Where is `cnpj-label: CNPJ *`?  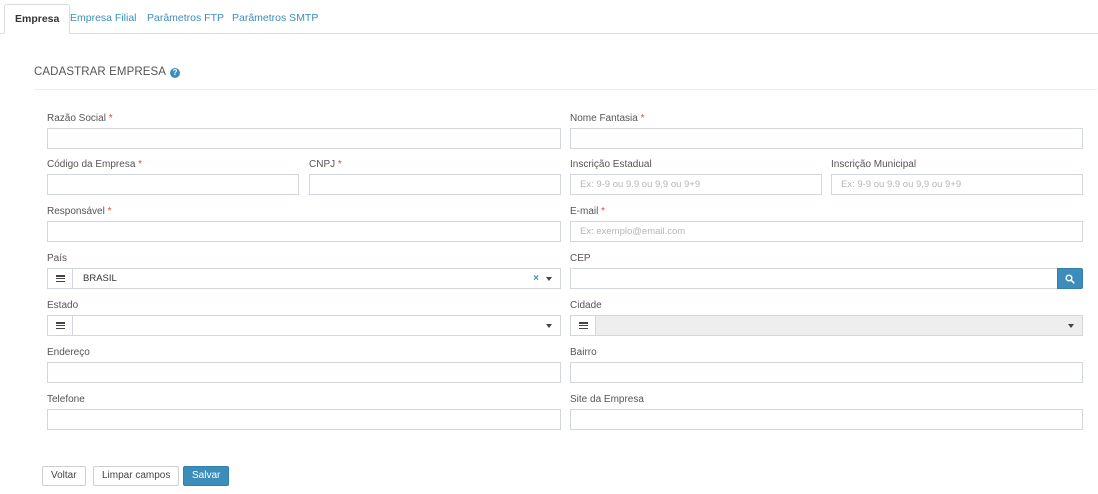
cnpj-label: CNPJ * is located at coordinates (325, 164).